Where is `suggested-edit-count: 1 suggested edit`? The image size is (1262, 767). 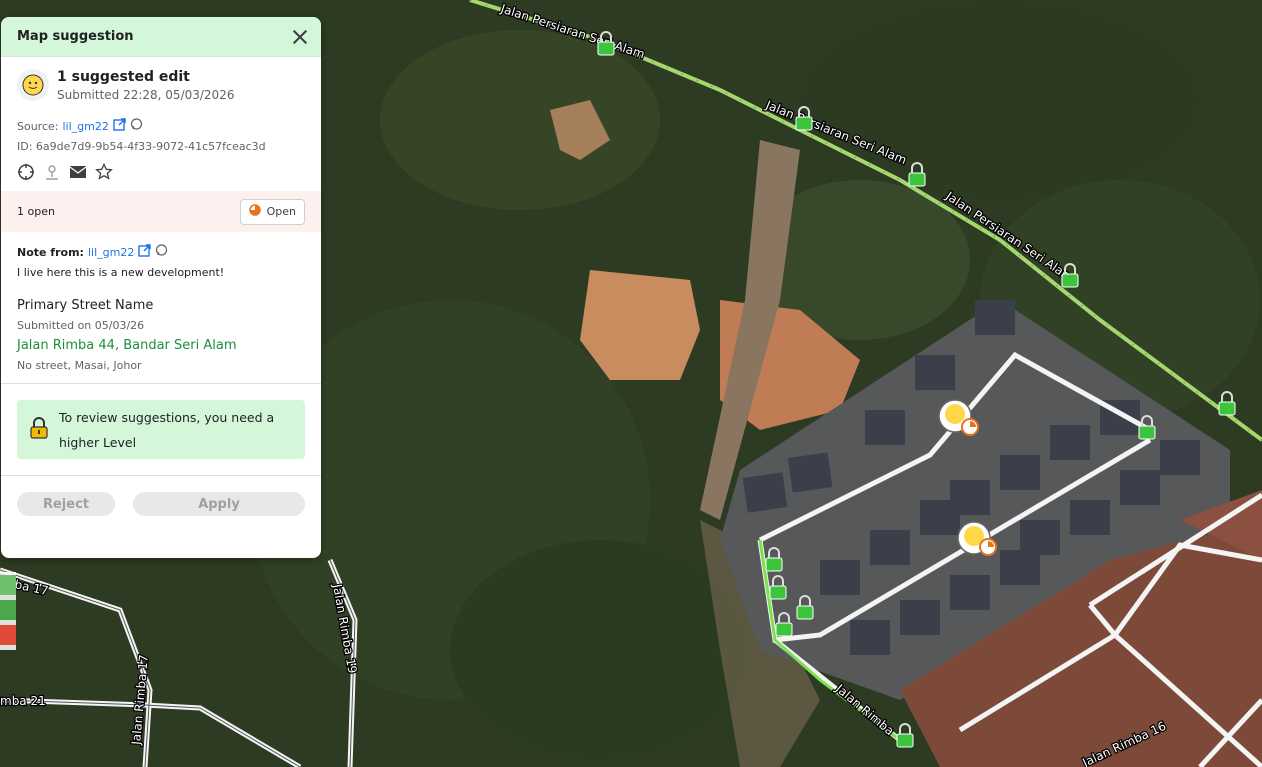
suggested-edit-count: 1 suggested edit is located at coordinates (123, 77).